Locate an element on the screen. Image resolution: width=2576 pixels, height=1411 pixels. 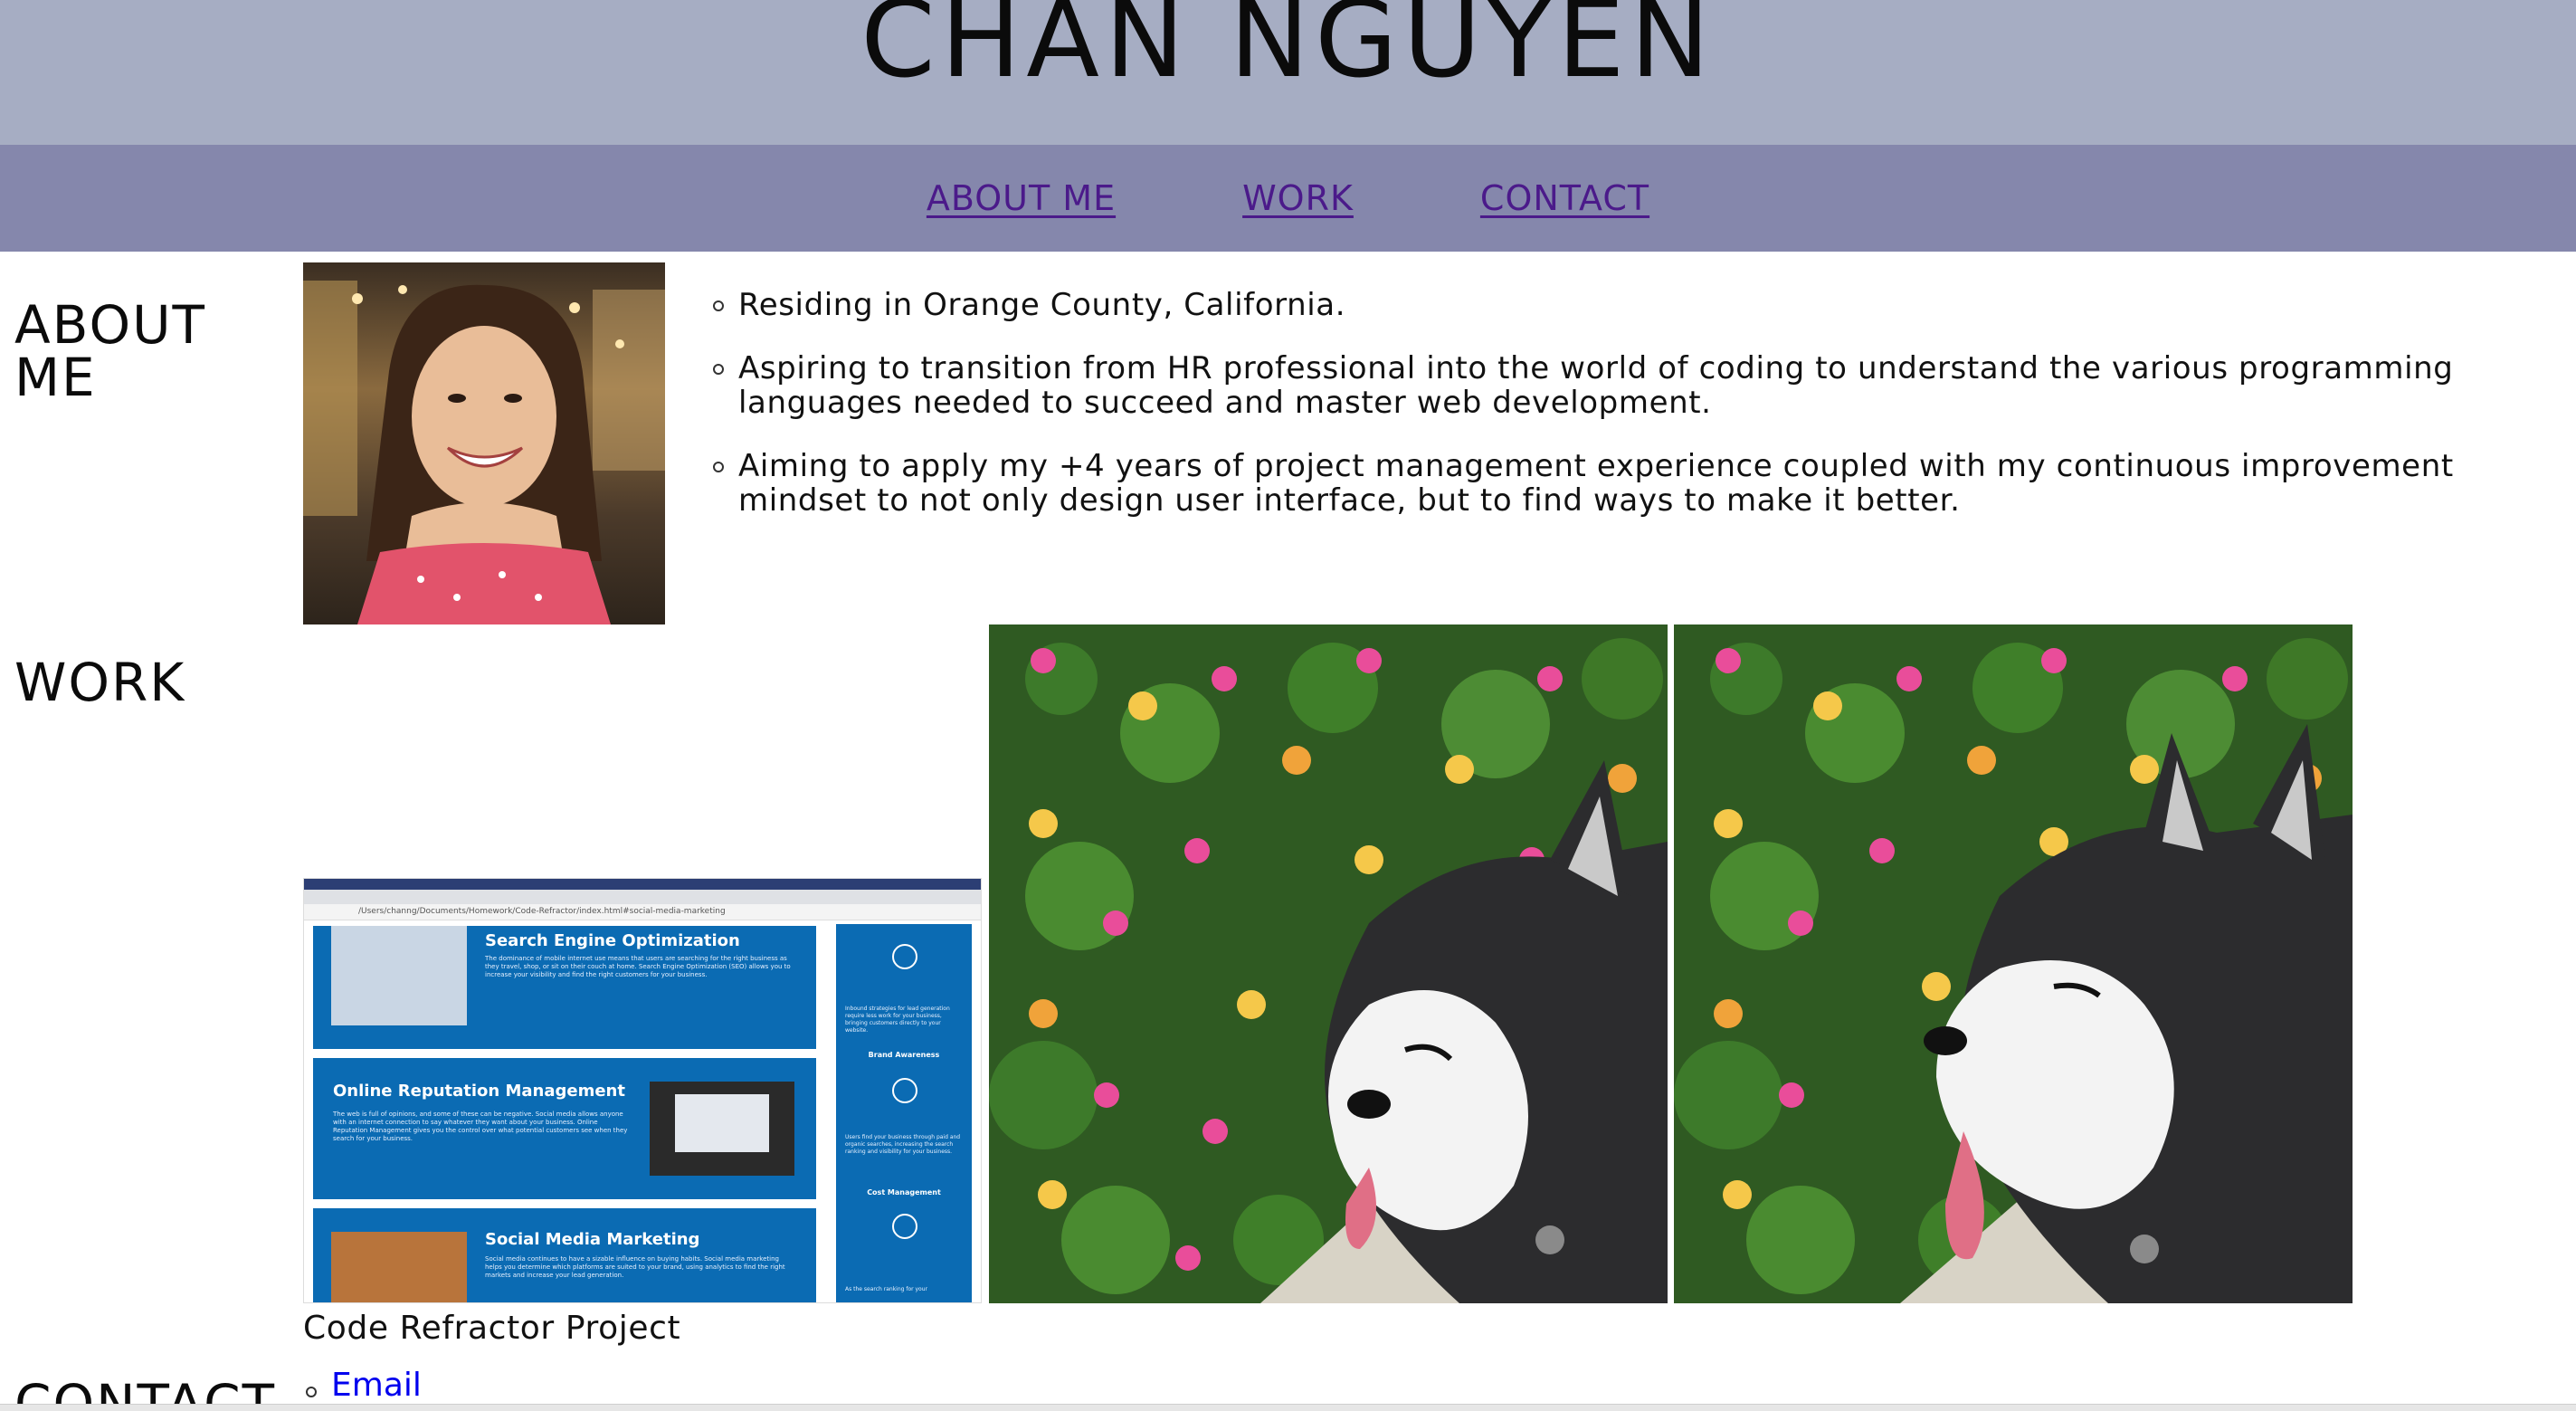
screenshot-menu-bar is located at coordinates (642, 884).